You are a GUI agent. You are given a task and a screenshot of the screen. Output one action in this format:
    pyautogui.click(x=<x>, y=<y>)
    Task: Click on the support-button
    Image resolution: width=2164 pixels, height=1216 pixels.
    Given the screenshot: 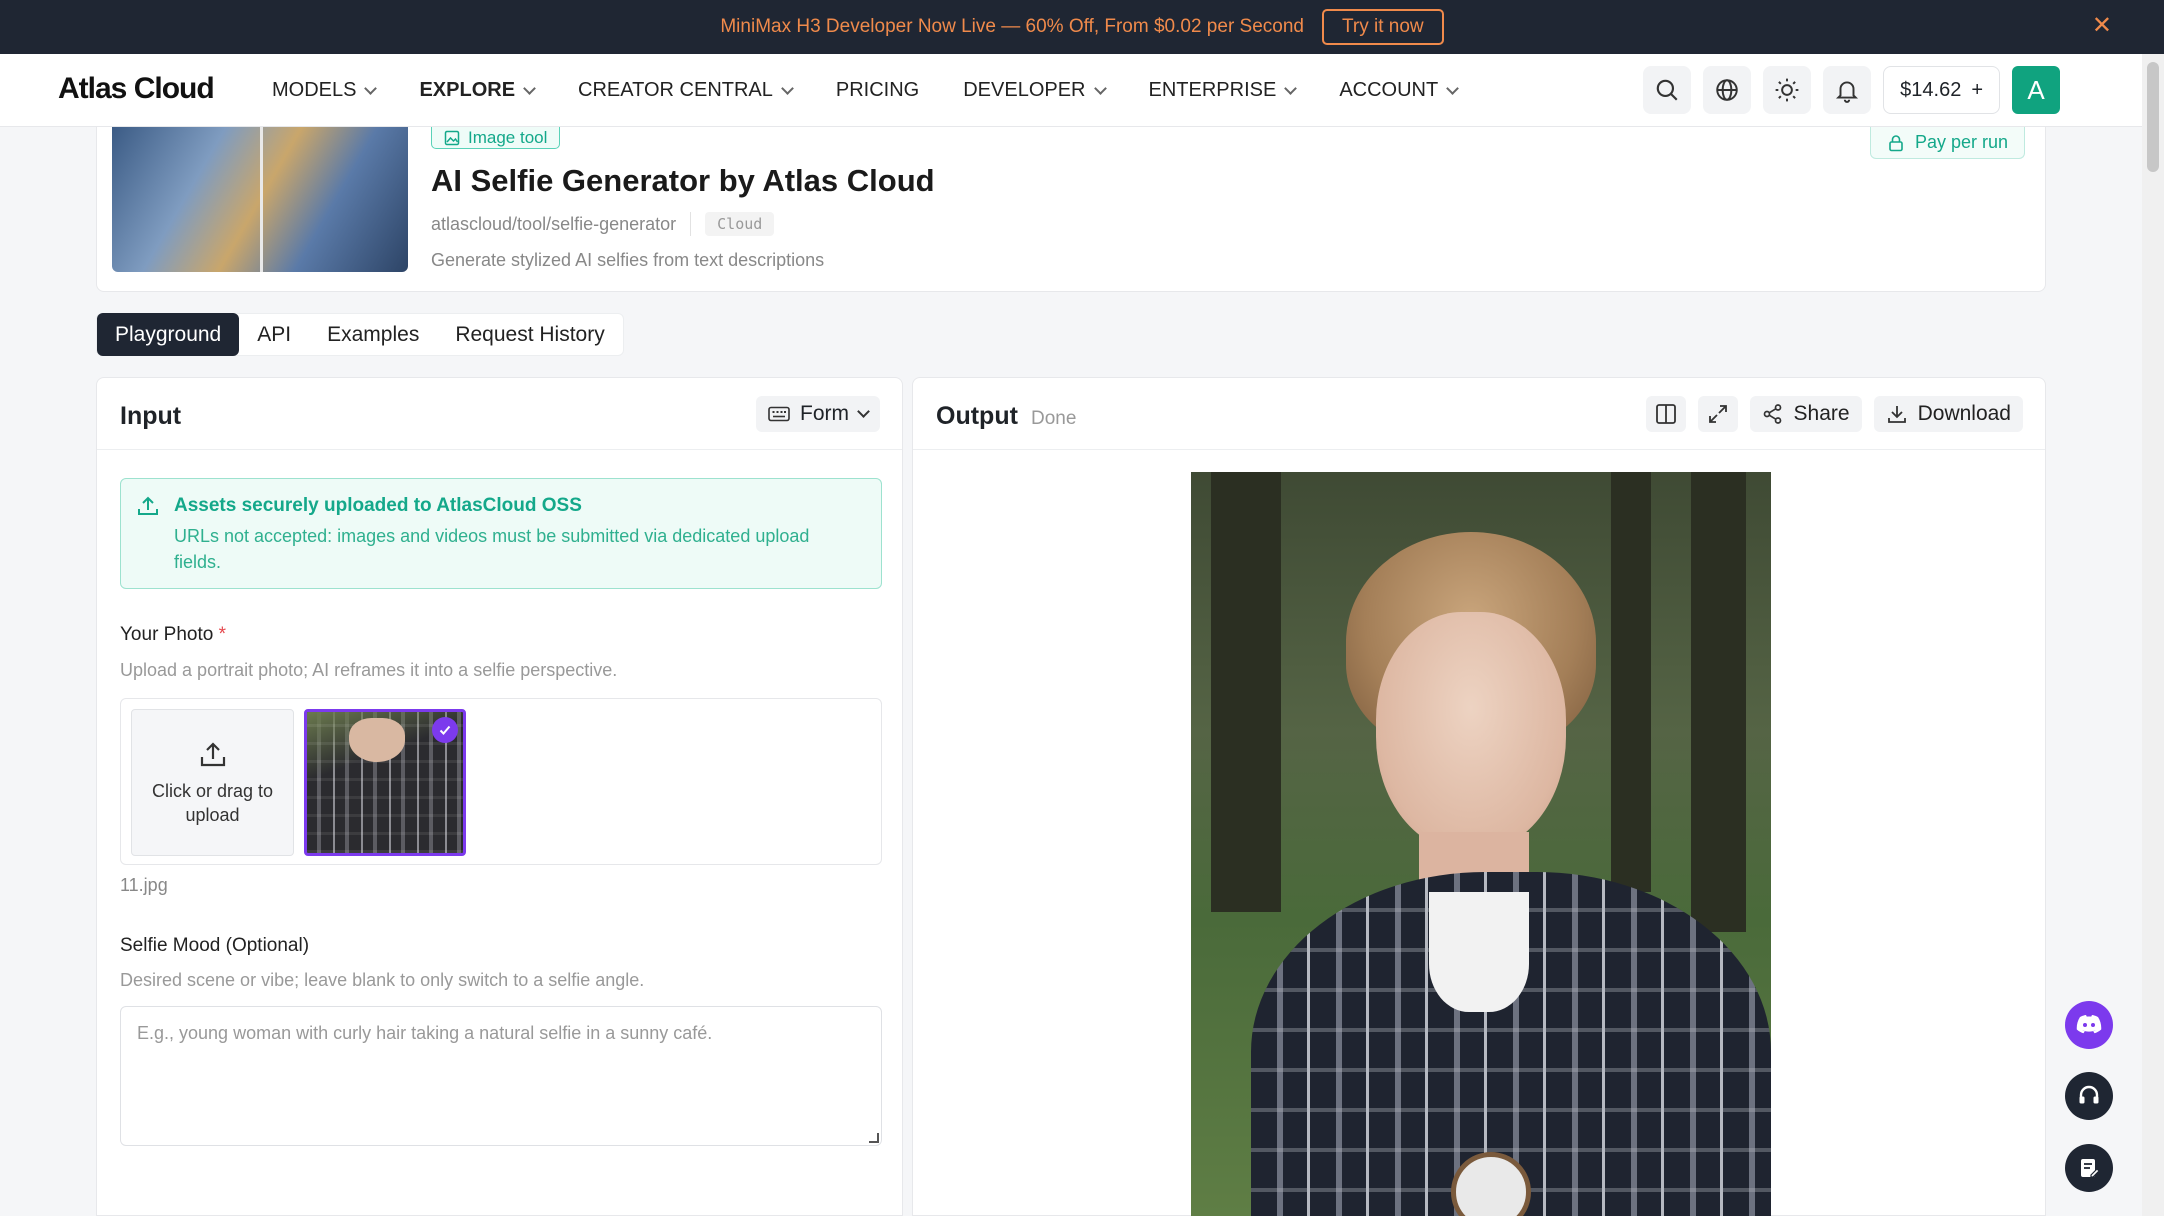 What is the action you would take?
    pyautogui.click(x=2089, y=1096)
    